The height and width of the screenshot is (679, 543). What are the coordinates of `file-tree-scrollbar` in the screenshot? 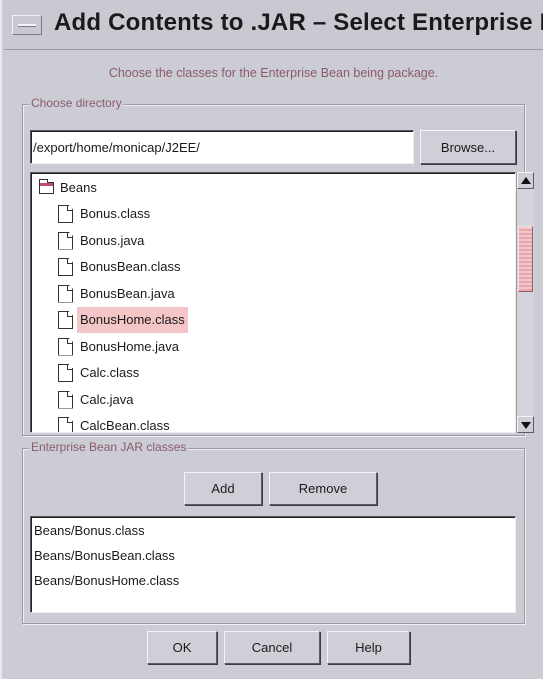 It's located at (525, 302).